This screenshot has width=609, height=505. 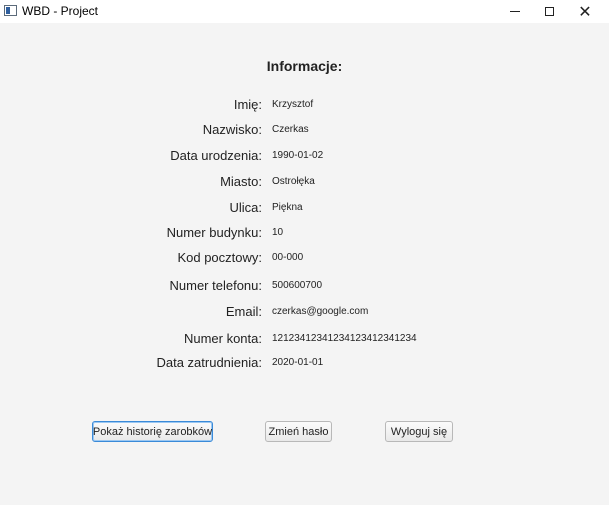 I want to click on change-password-button: Zmień hasło, so click(x=298, y=431).